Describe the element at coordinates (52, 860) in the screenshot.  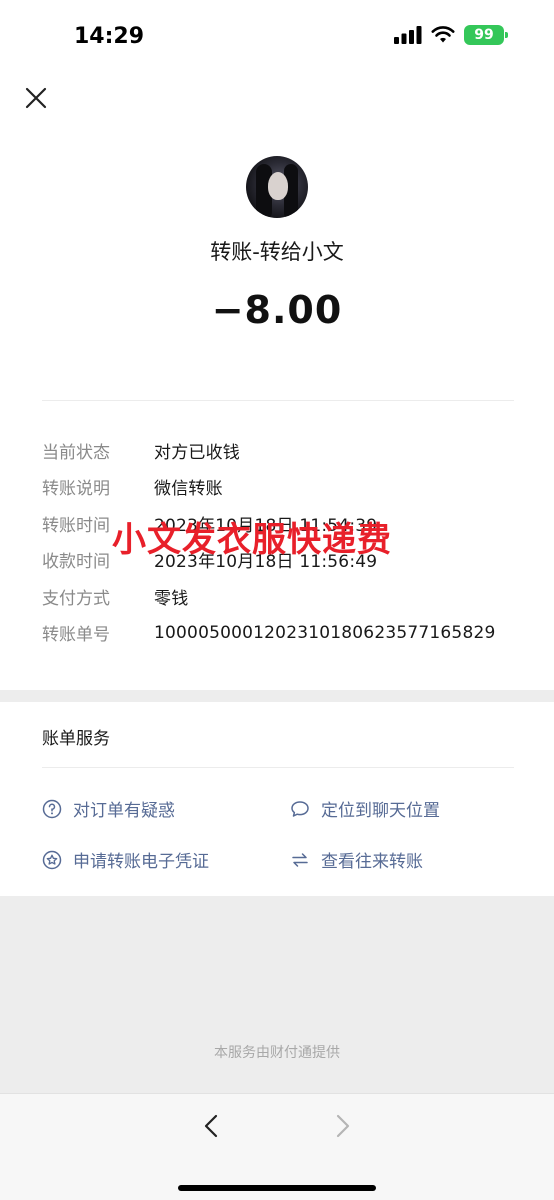
I see `star-badge-icon` at that location.